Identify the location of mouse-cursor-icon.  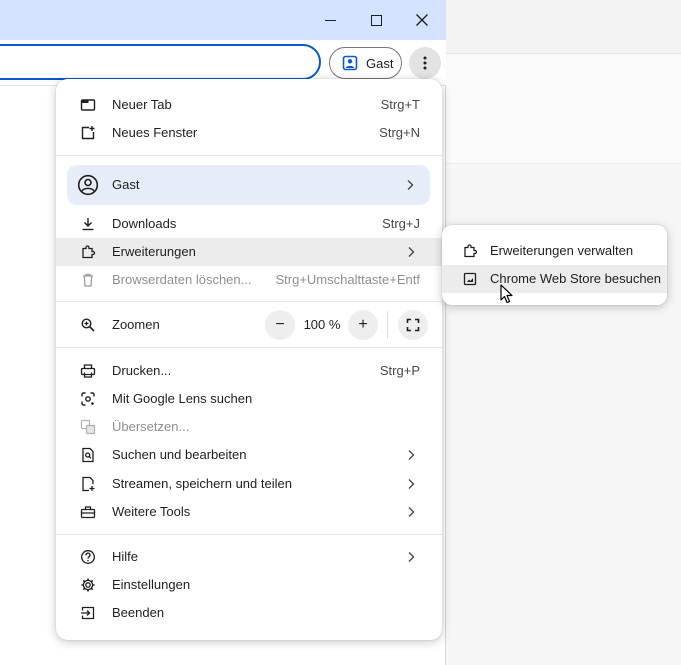
(506, 294).